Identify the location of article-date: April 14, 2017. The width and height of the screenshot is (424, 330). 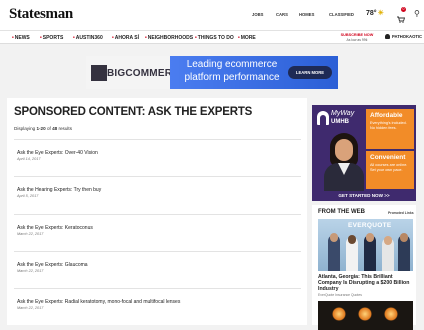
(29, 159).